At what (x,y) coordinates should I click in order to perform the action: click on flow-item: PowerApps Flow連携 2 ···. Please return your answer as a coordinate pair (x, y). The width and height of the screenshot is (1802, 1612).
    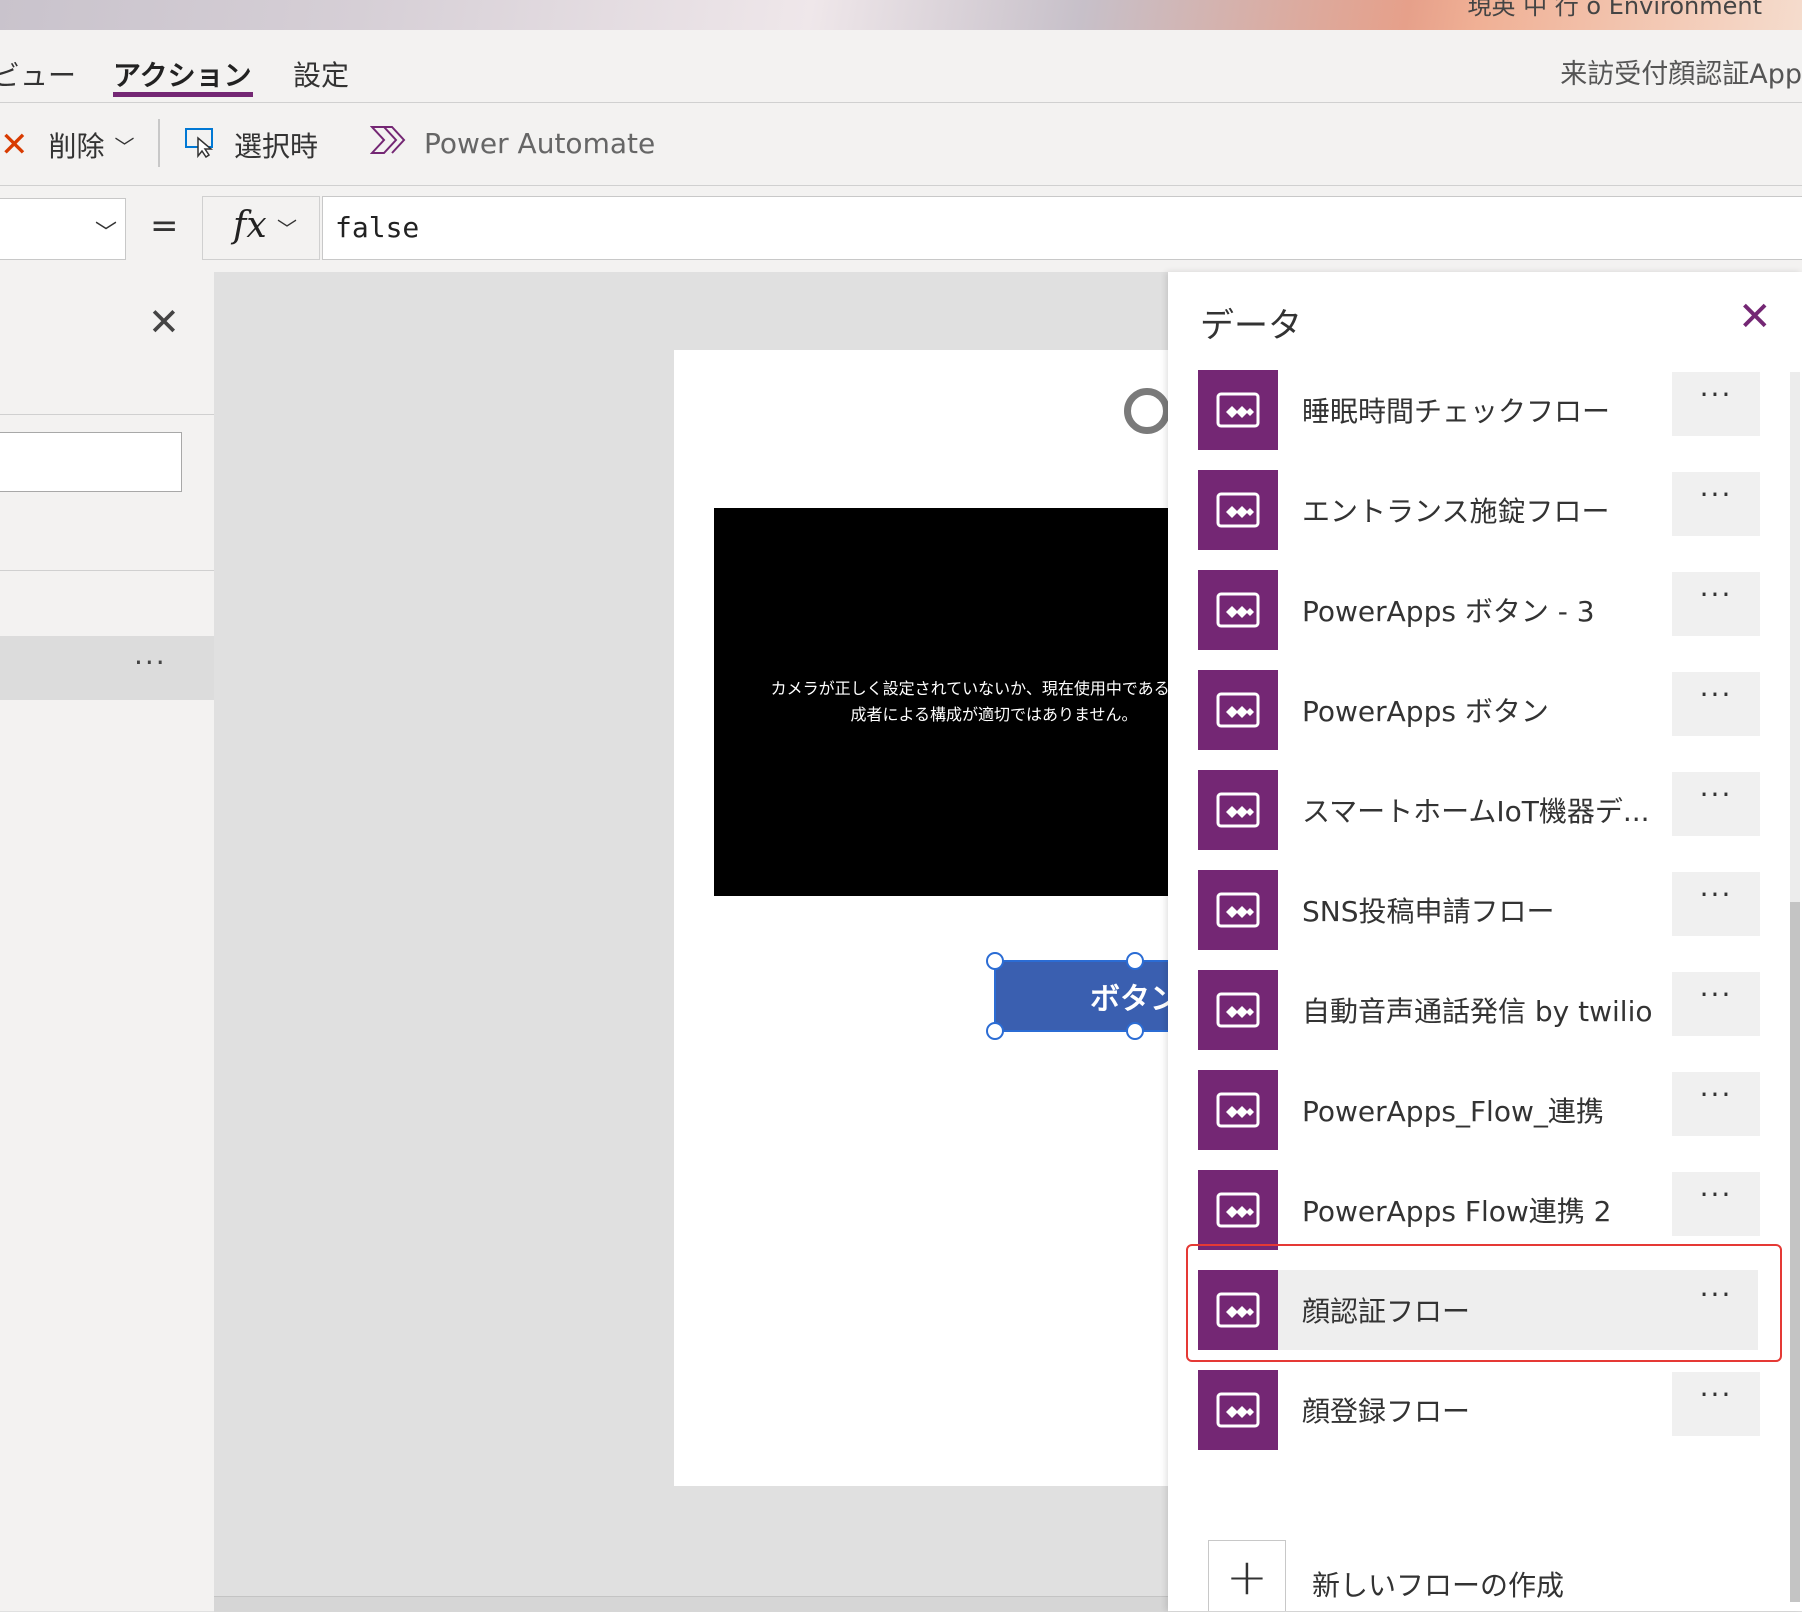
    Looking at the image, I should click on (1479, 1210).